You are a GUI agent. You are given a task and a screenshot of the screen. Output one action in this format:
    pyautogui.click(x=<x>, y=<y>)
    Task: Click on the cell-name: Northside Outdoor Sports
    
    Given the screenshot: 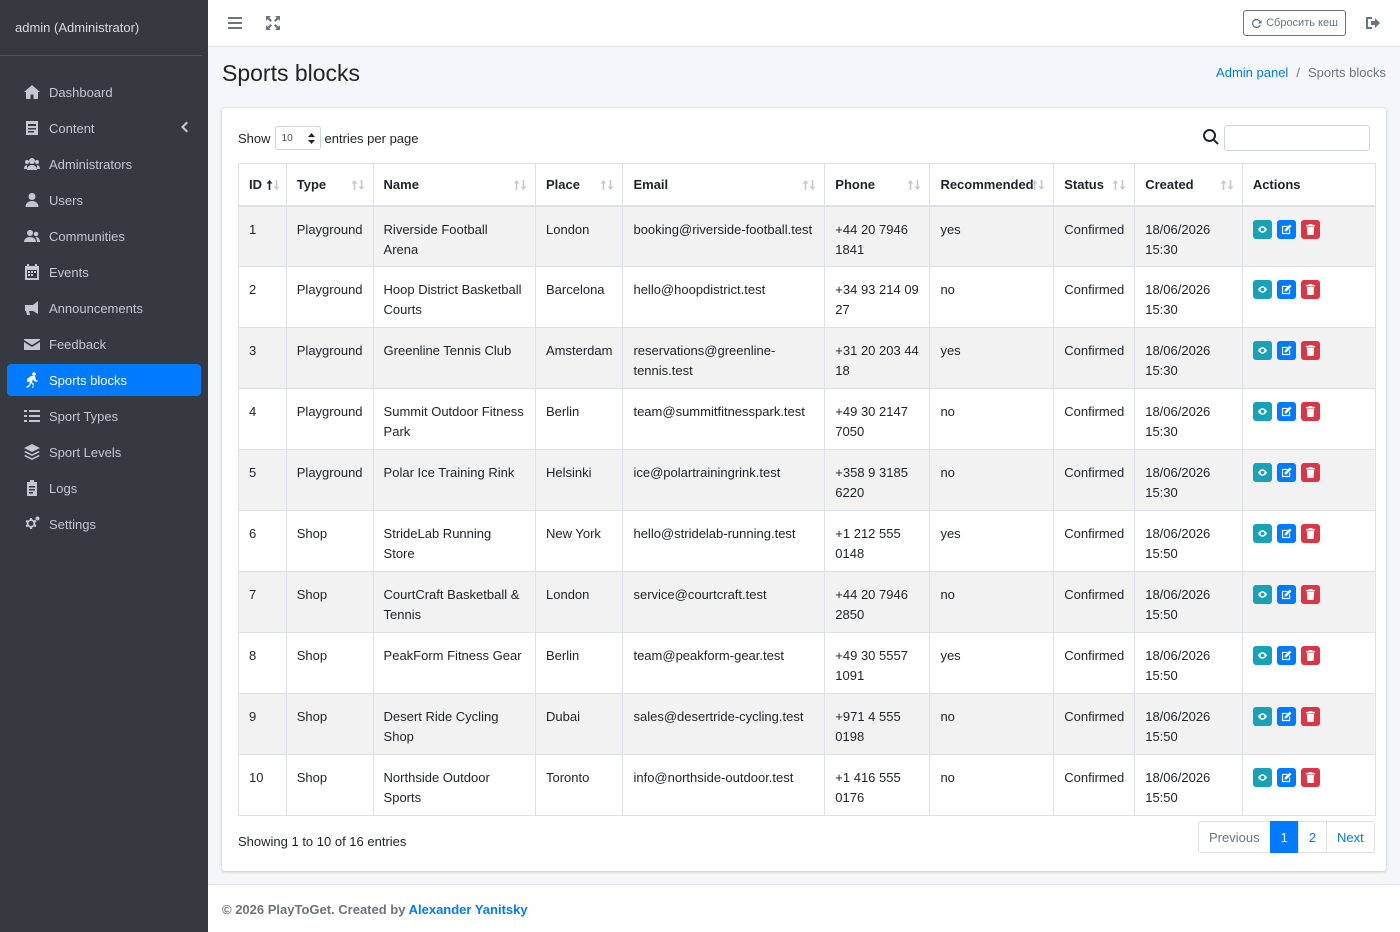 What is the action you would take?
    pyautogui.click(x=454, y=785)
    